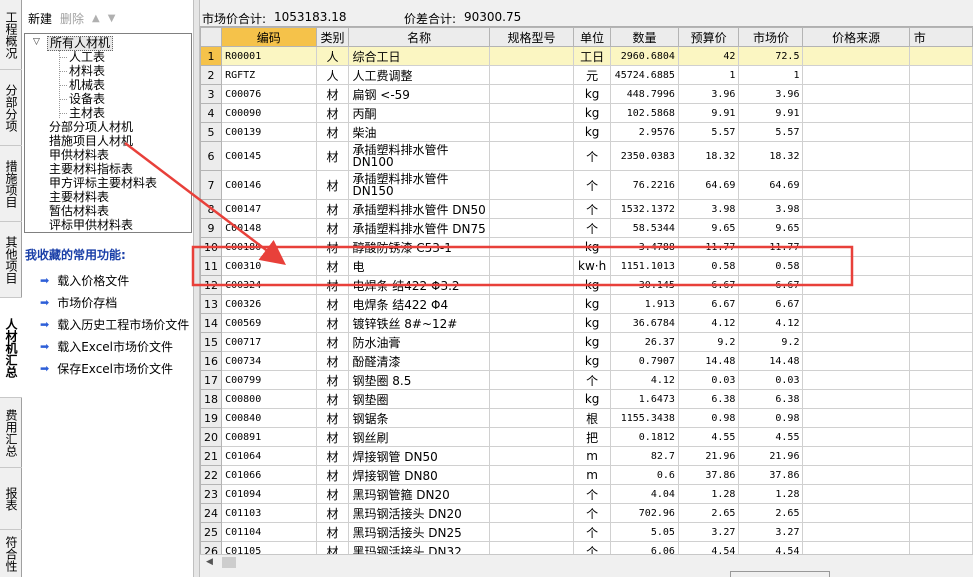 This screenshot has height=577, width=973. What do you see at coordinates (592, 418) in the screenshot?
I see `cell-unit: 根` at bounding box center [592, 418].